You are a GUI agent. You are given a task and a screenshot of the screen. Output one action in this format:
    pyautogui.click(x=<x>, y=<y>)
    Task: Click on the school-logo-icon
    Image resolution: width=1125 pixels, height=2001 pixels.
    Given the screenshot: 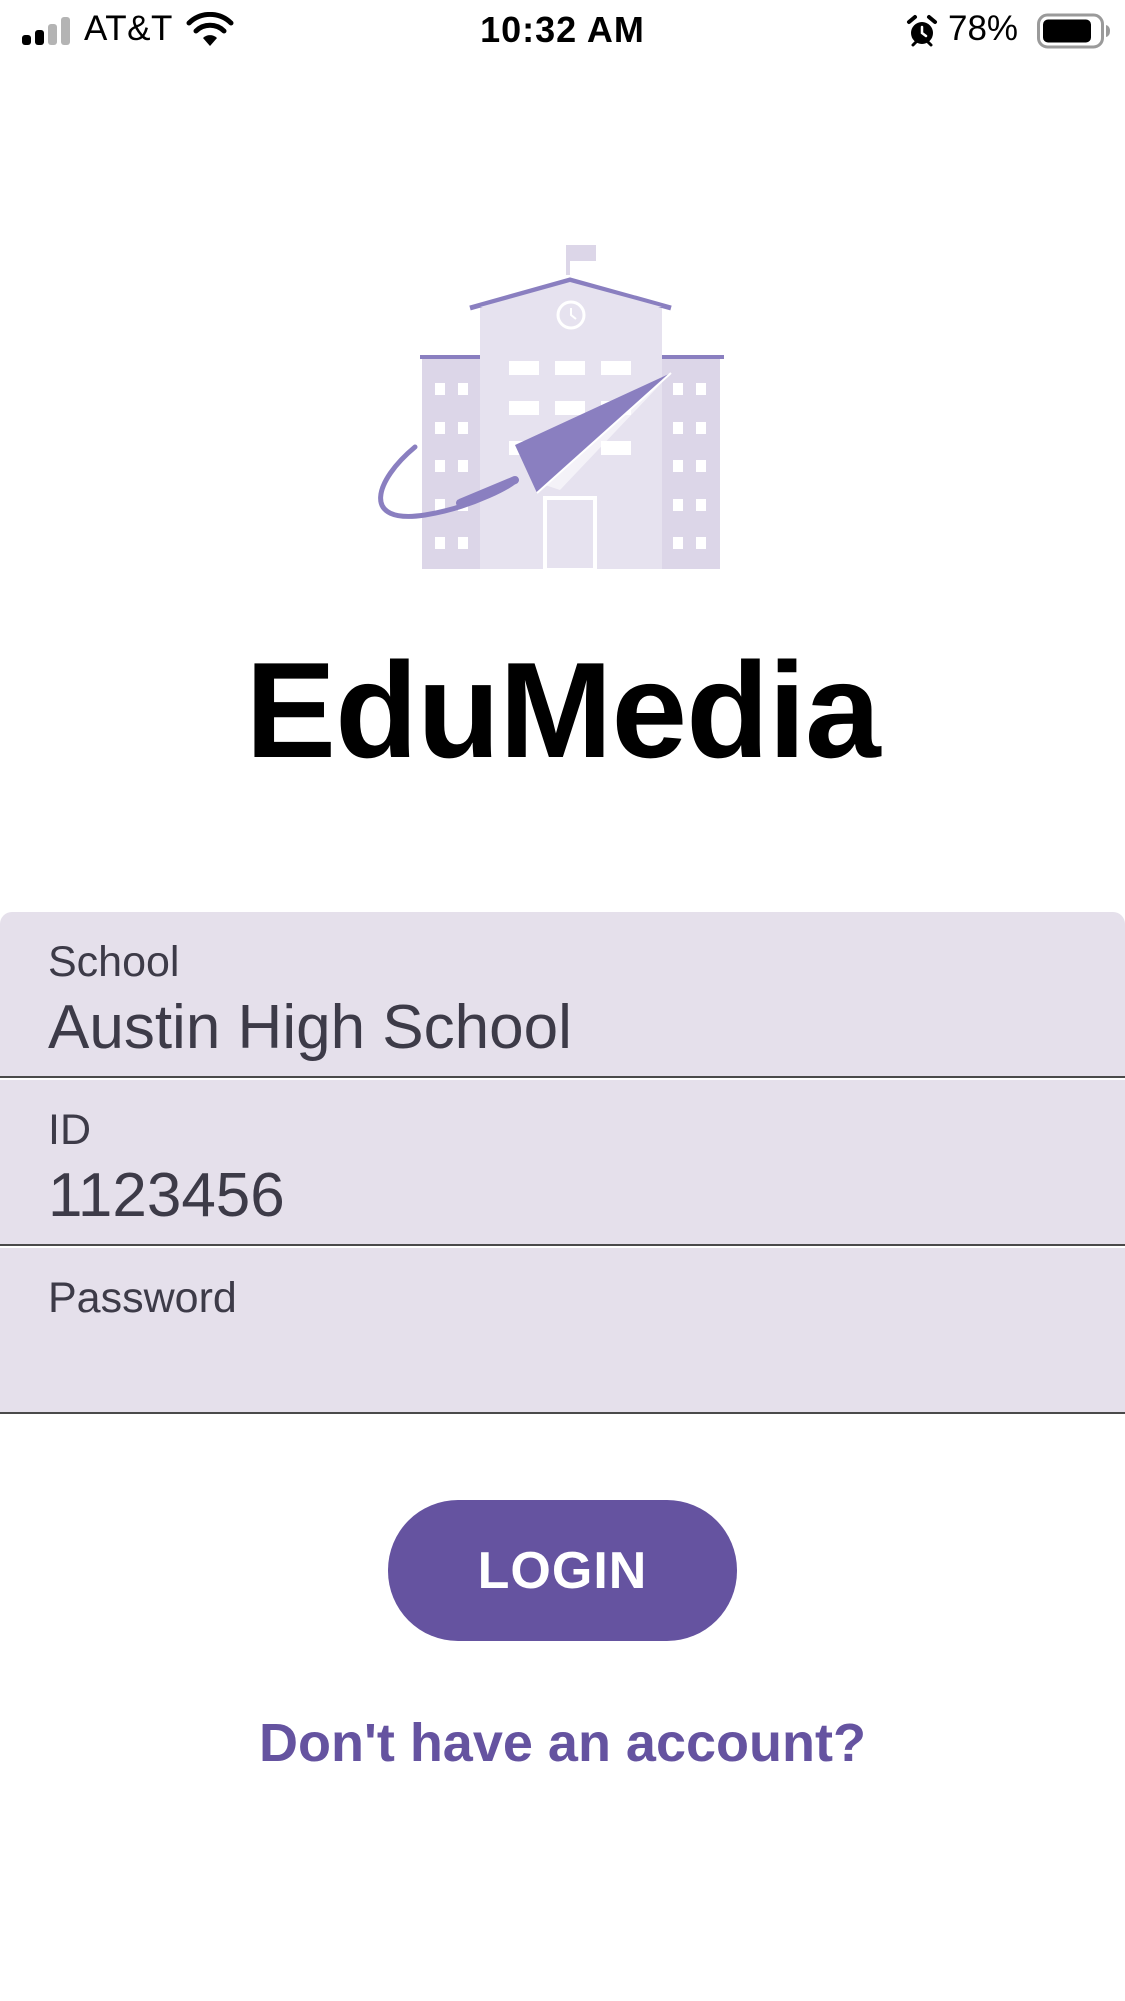 What is the action you would take?
    pyautogui.click(x=551, y=408)
    